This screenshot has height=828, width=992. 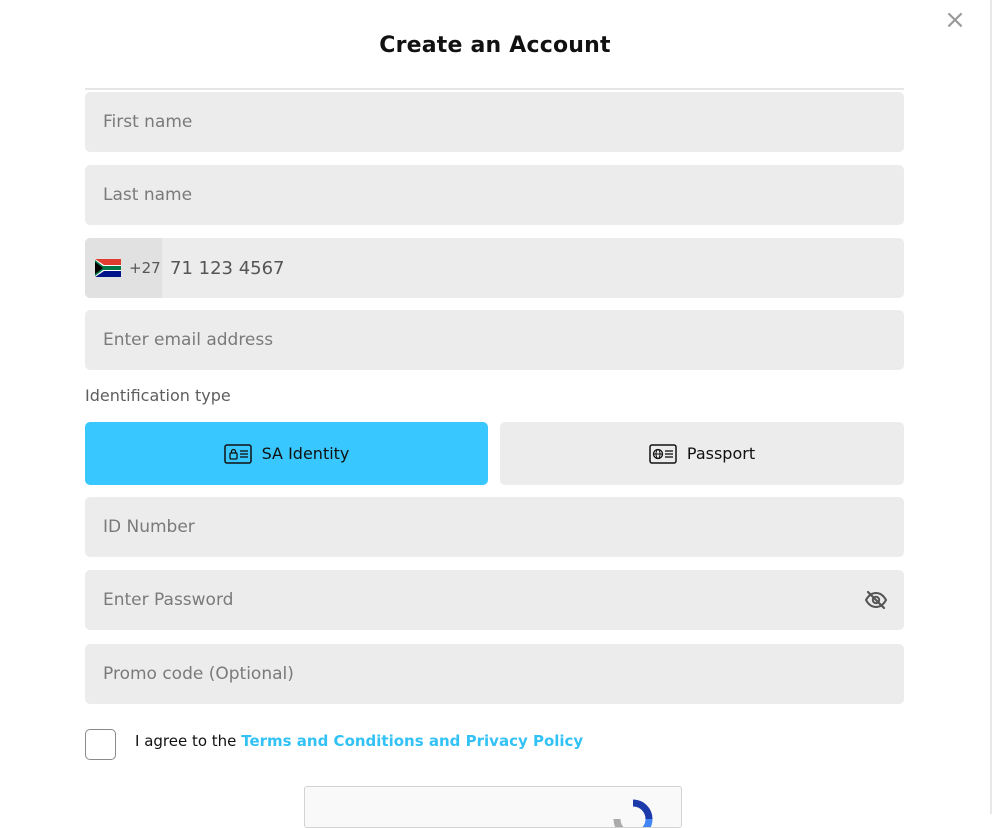 I want to click on sa-identity-button: SA Identity, so click(x=286, y=453).